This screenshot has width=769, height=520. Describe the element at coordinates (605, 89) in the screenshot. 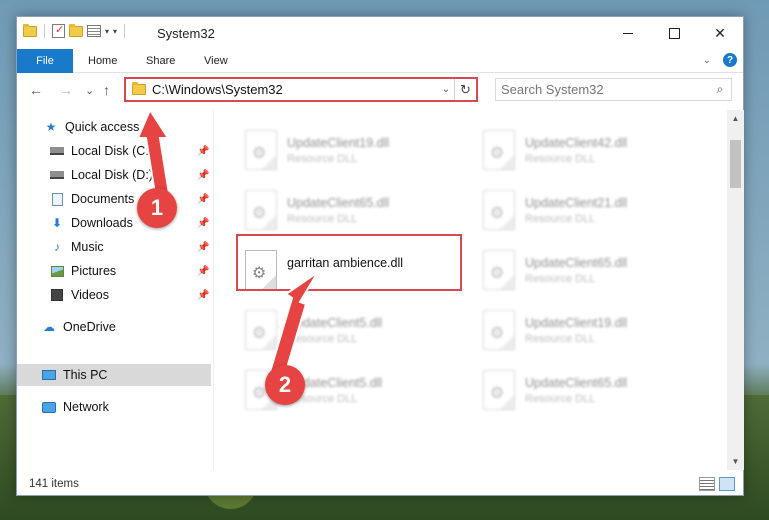

I see `search-input` at that location.